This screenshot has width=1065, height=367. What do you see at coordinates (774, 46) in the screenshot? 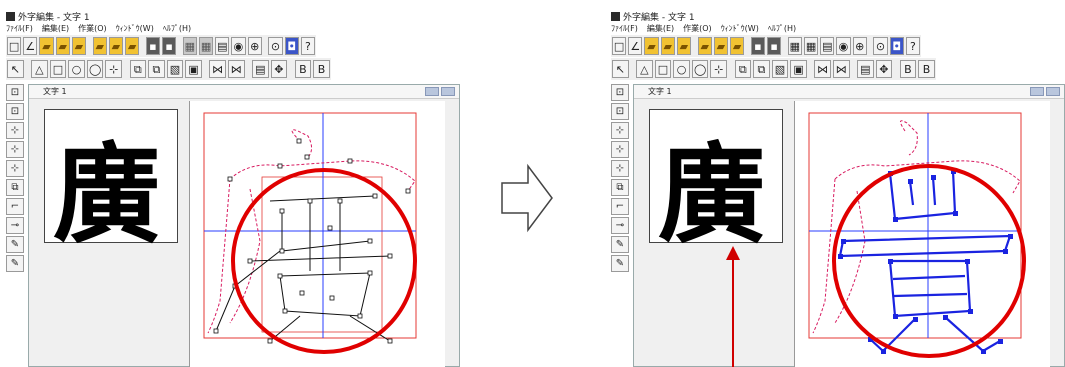
I see `save-all-icon: ▪` at bounding box center [774, 46].